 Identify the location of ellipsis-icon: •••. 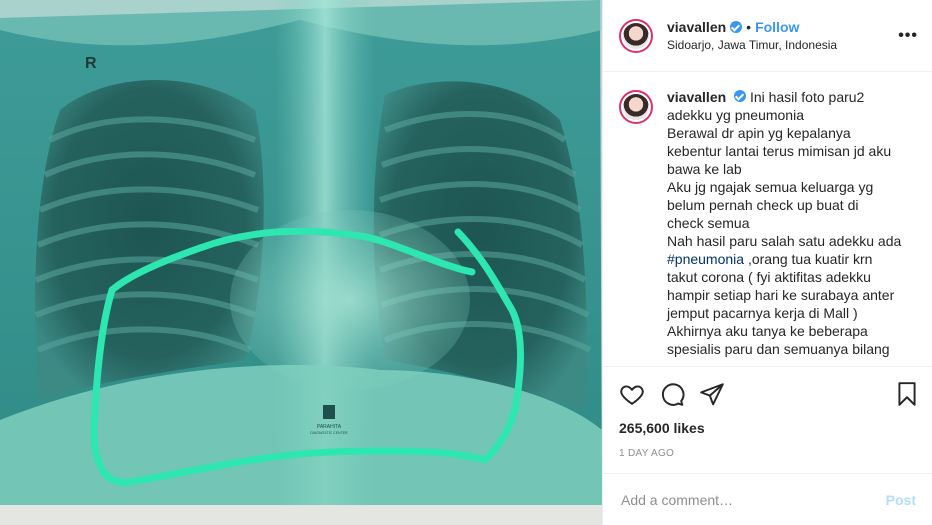
(908, 36).